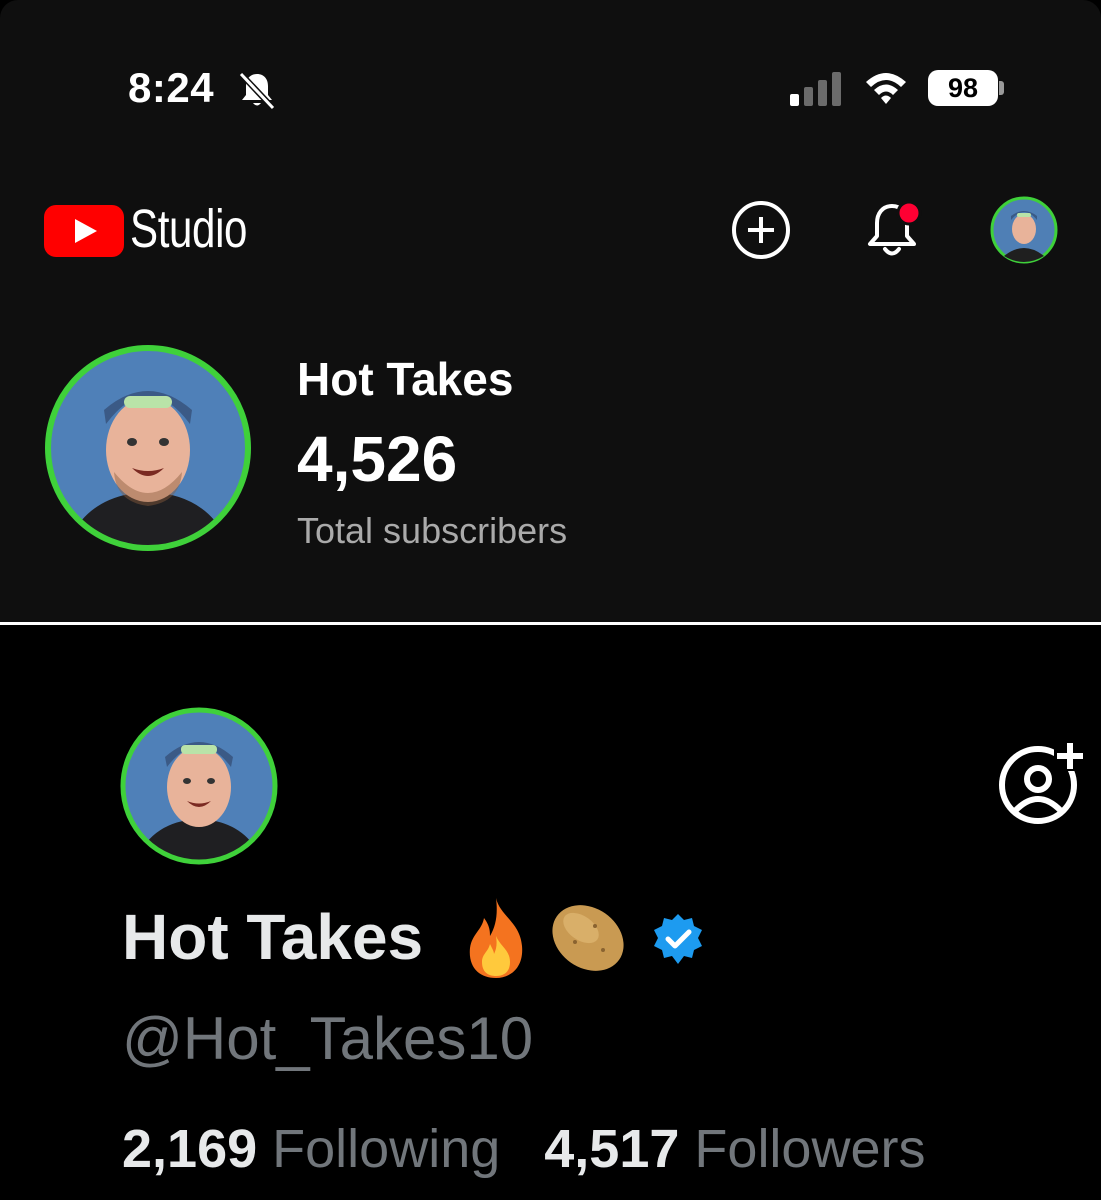  Describe the element at coordinates (1024, 230) in the screenshot. I see `account-avatar` at that location.